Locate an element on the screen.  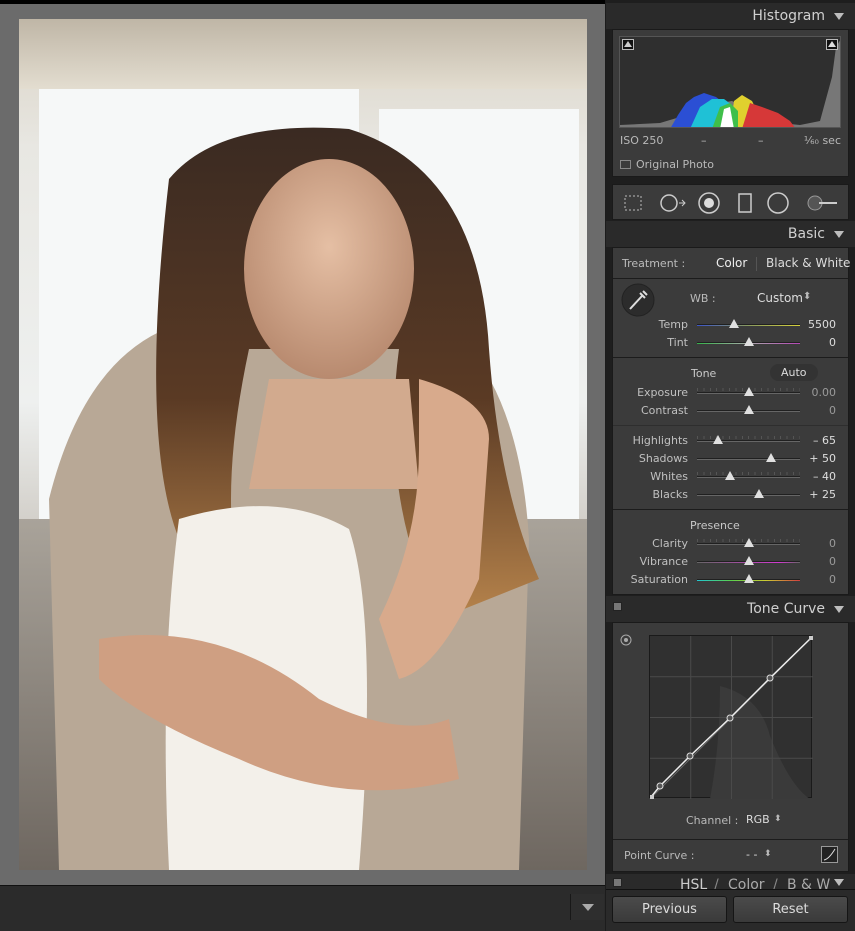
blacks-slider is located at coordinates (748, 495).